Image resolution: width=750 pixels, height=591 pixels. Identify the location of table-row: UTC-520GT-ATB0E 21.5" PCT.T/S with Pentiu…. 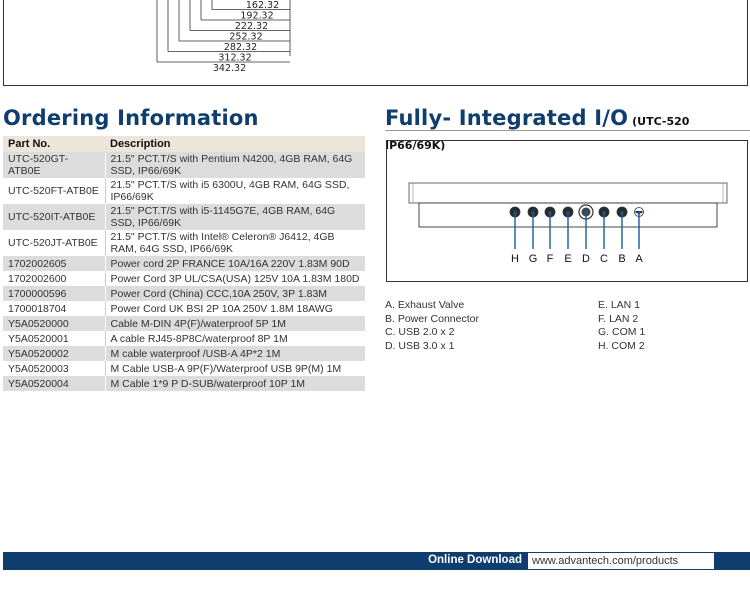
(184, 165).